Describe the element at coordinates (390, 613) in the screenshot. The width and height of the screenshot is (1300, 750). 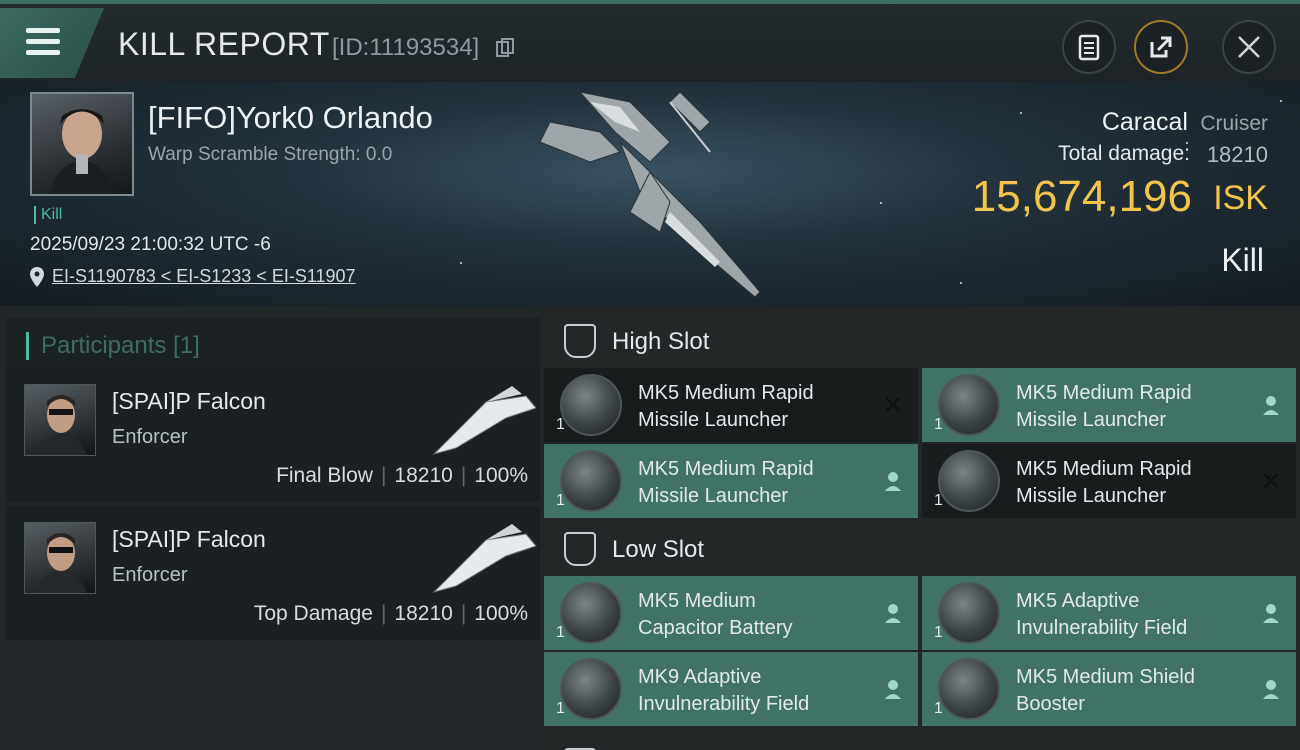
I see `participant-stats: Top Damage | 18210 | 100%` at that location.